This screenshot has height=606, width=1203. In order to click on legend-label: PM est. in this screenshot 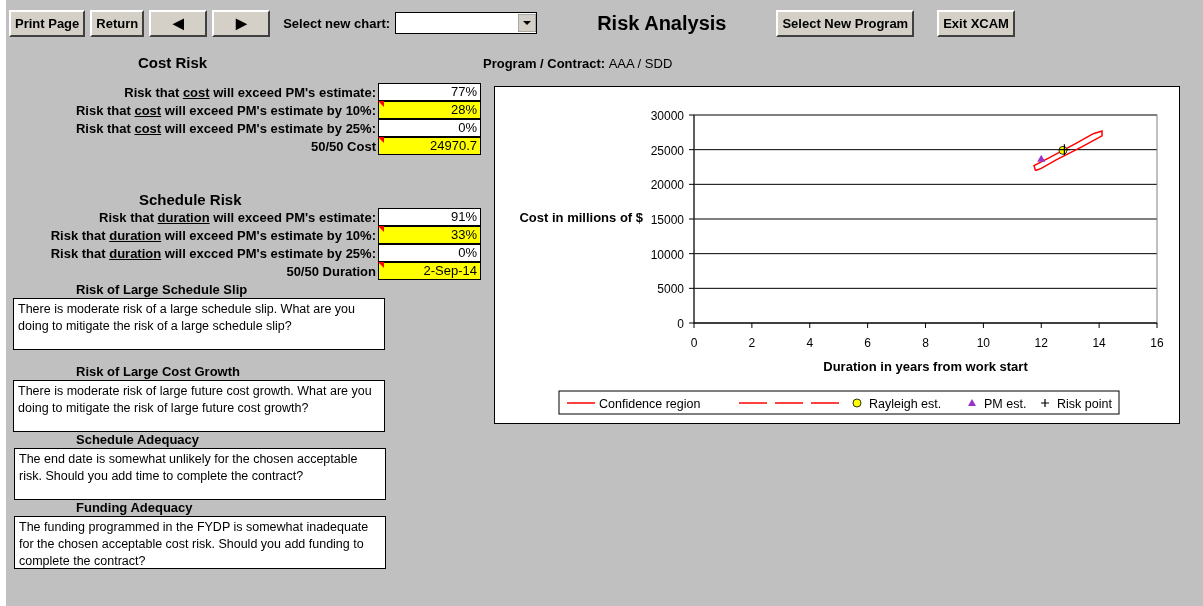, I will do `click(1005, 404)`.